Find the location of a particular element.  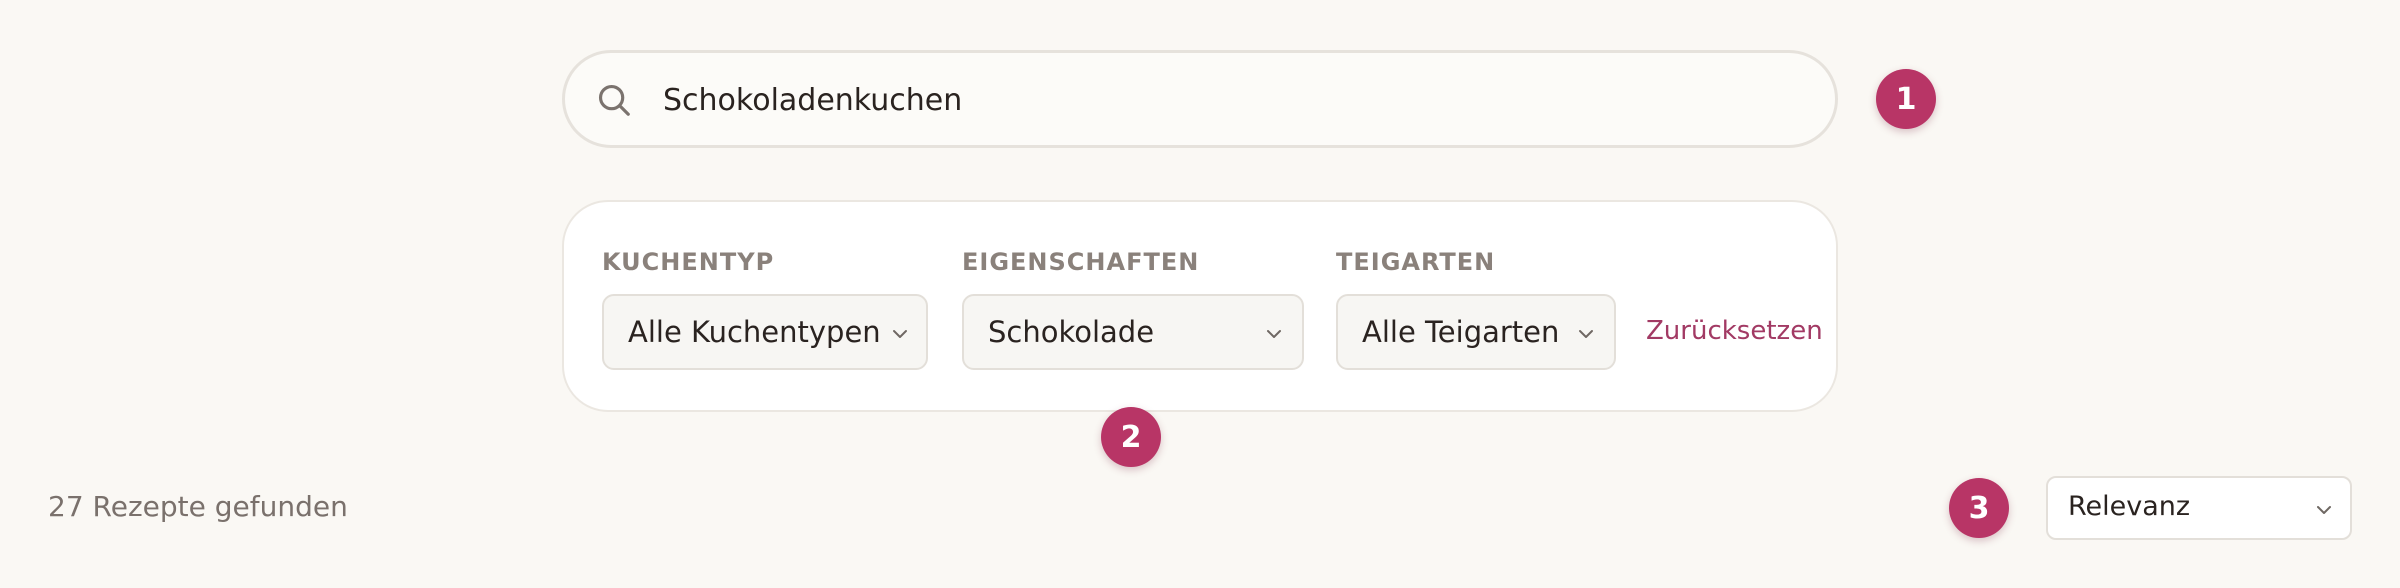

kuchentyp-select-value: Alle Kuchentypen is located at coordinates (754, 332).